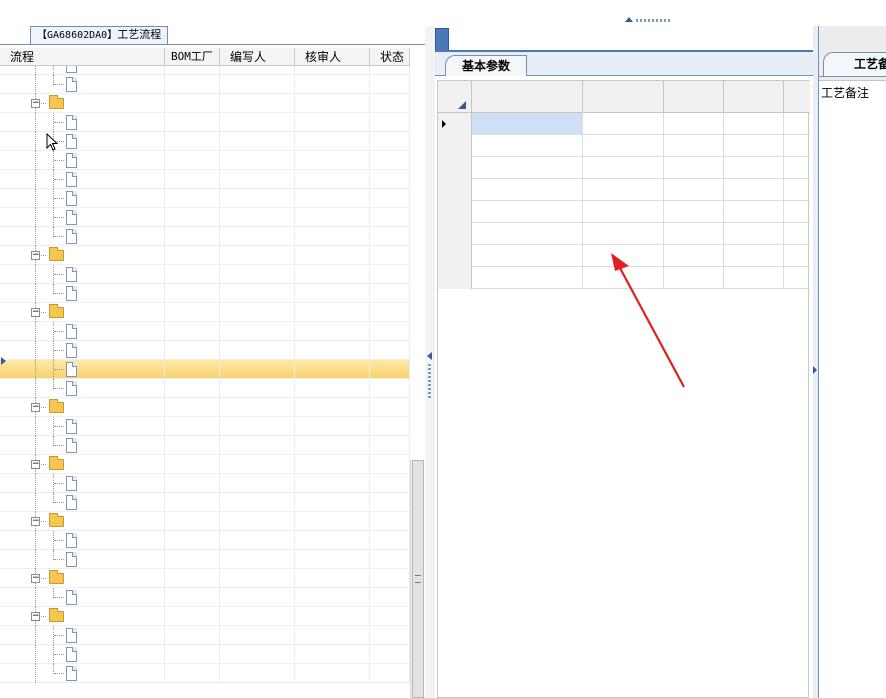 The height and width of the screenshot is (698, 886). Describe the element at coordinates (257, 57) in the screenshot. I see `column-header: 编写人` at that location.